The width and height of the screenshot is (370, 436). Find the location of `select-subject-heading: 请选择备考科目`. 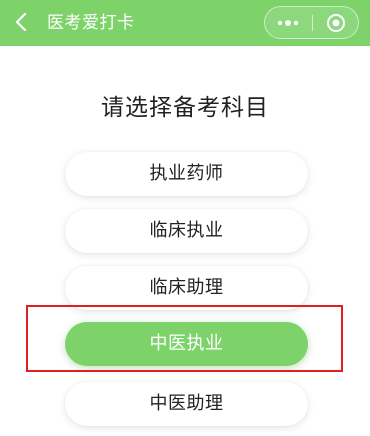

select-subject-heading: 请选择备考科目 is located at coordinates (185, 108).